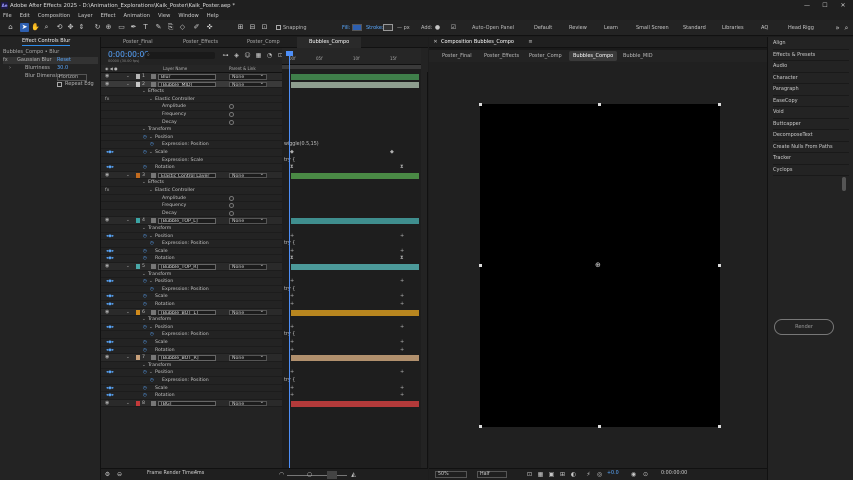 This screenshot has height=480, width=853. What do you see at coordinates (50, 60) in the screenshot?
I see `ec-gaussian-blur-row: fx Gaussian Blur Reset` at bounding box center [50, 60].